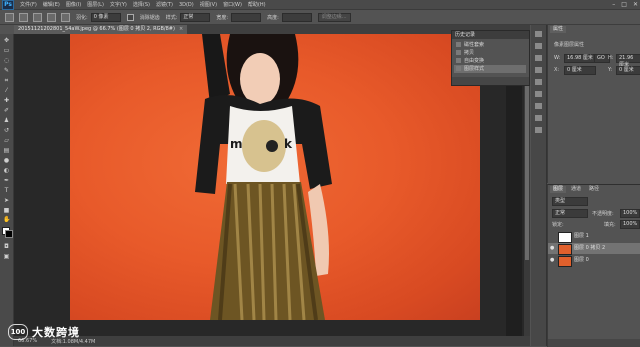 The image size is (640, 347). I want to click on height-field: 21.96 厘米, so click(628, 61).